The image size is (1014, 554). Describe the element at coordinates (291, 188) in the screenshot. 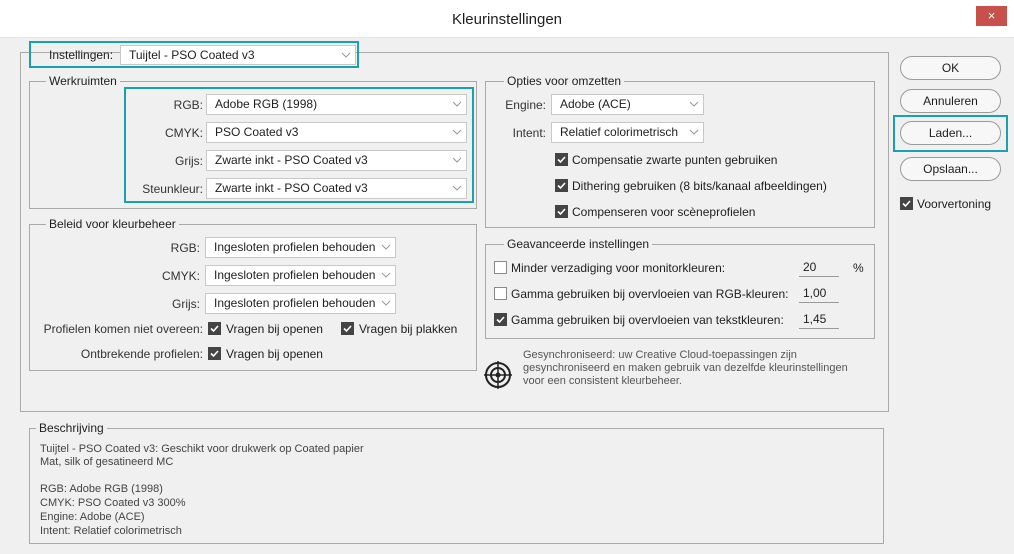

I see `workspace-spot-value: Zwarte inkt - PSO Coated v3` at that location.